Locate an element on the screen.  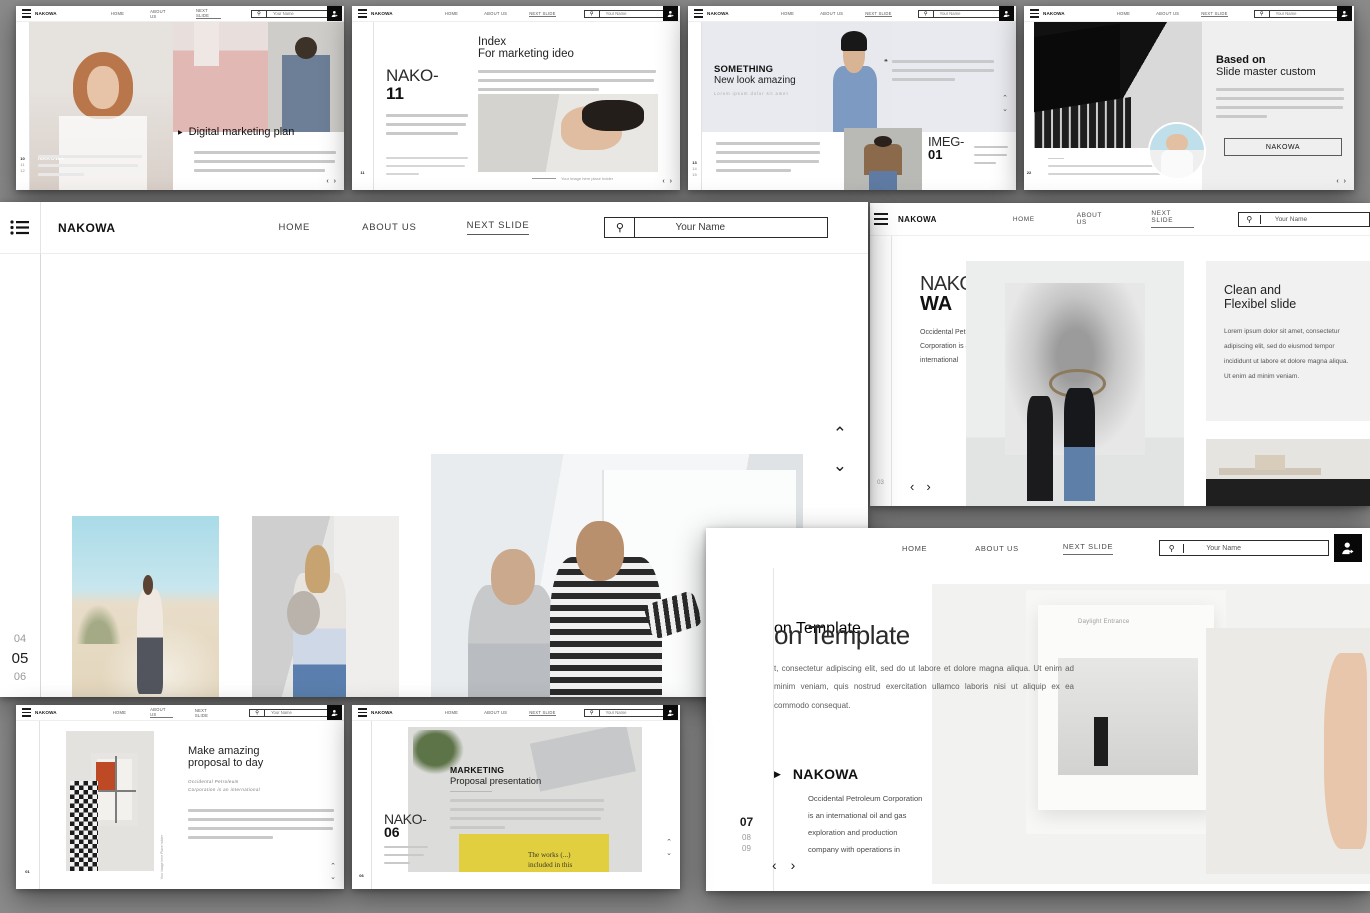
page-next: 06 is located at coordinates (20, 678).